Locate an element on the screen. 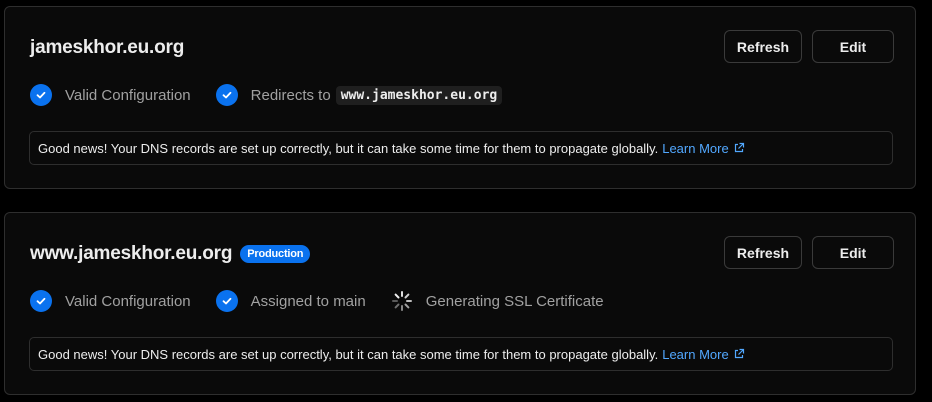 The height and width of the screenshot is (402, 932). domain-title: www.jameskhor.eu.org Production is located at coordinates (170, 254).